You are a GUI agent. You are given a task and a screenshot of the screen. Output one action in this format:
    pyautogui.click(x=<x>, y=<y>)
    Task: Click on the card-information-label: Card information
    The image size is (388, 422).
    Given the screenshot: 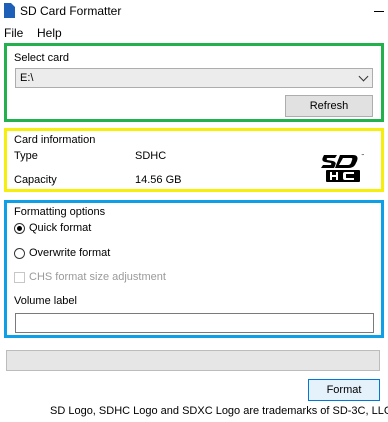 What is the action you would take?
    pyautogui.click(x=55, y=140)
    